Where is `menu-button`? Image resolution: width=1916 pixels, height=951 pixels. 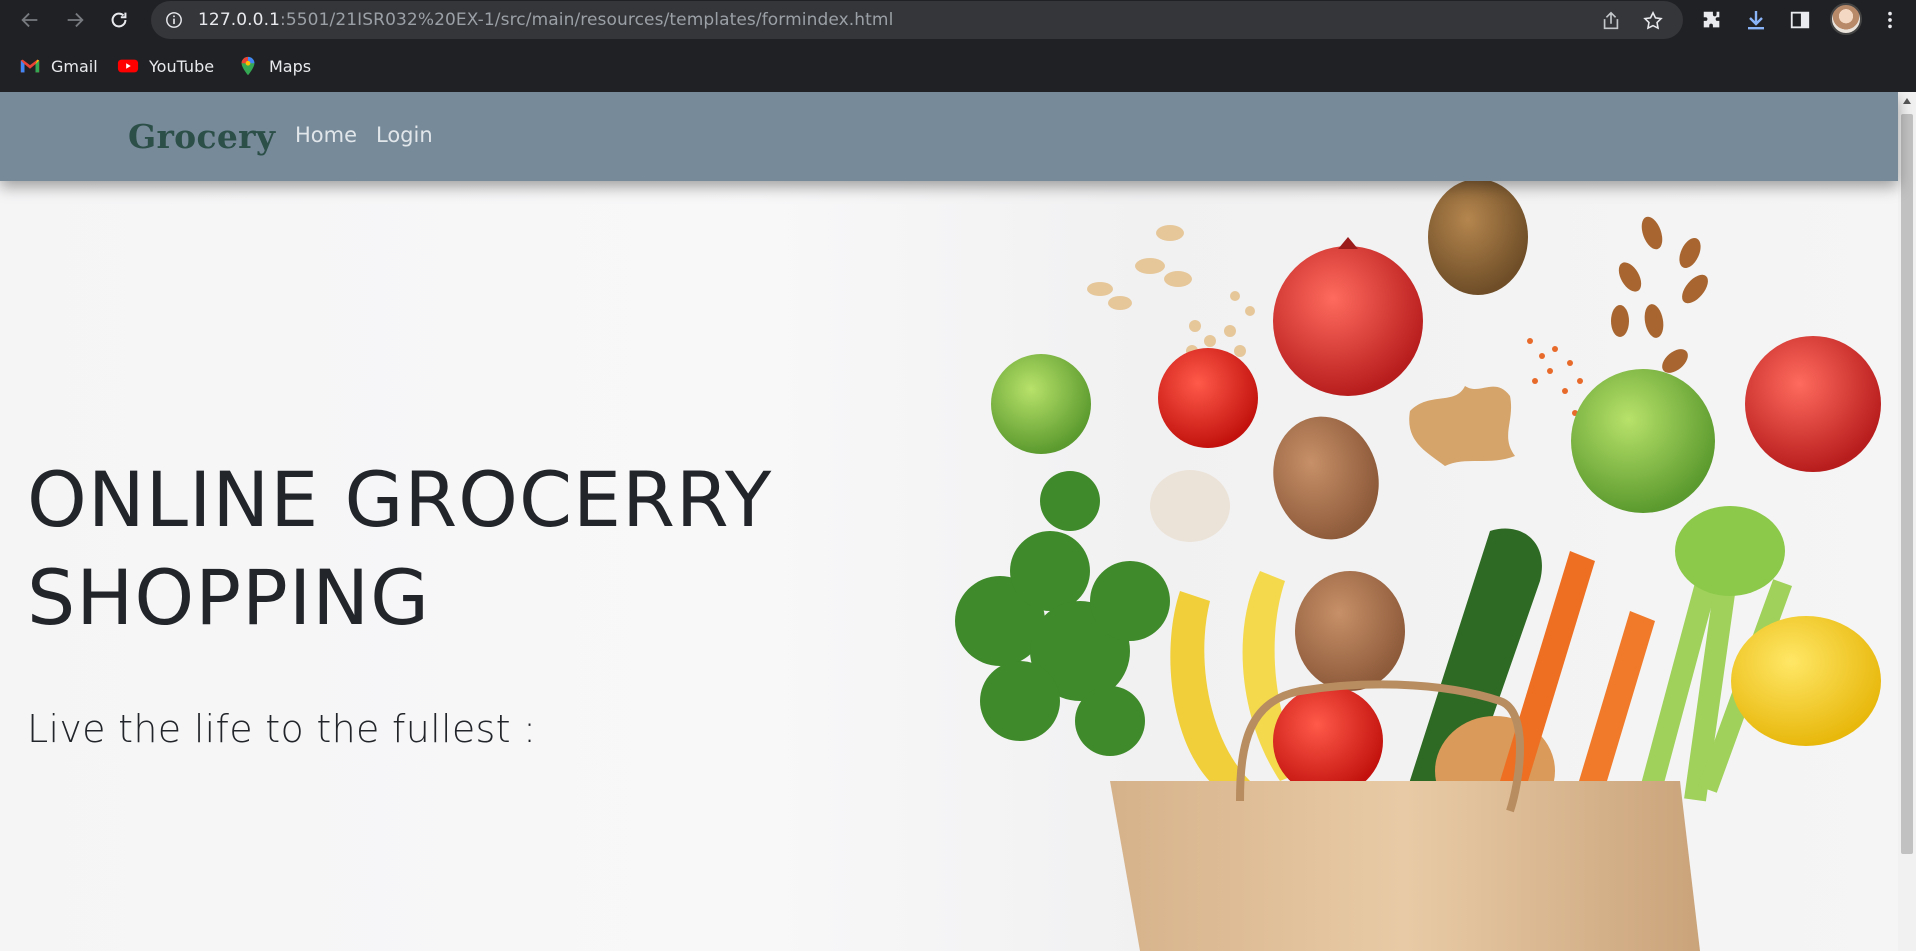 menu-button is located at coordinates (1890, 20).